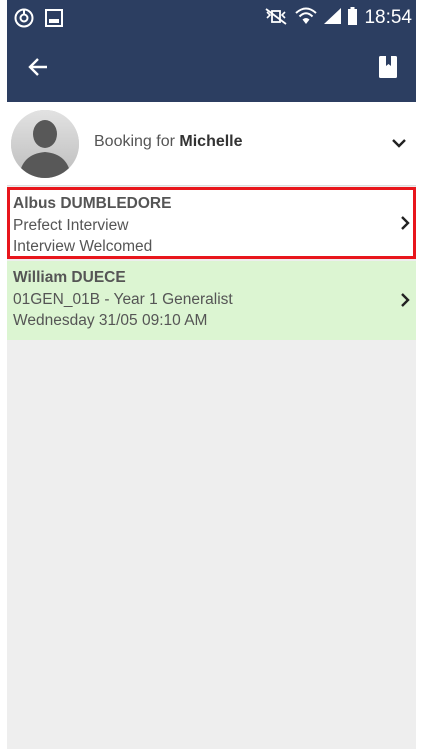  What do you see at coordinates (137, 141) in the screenshot?
I see `booking-for-prefix: Booking for` at bounding box center [137, 141].